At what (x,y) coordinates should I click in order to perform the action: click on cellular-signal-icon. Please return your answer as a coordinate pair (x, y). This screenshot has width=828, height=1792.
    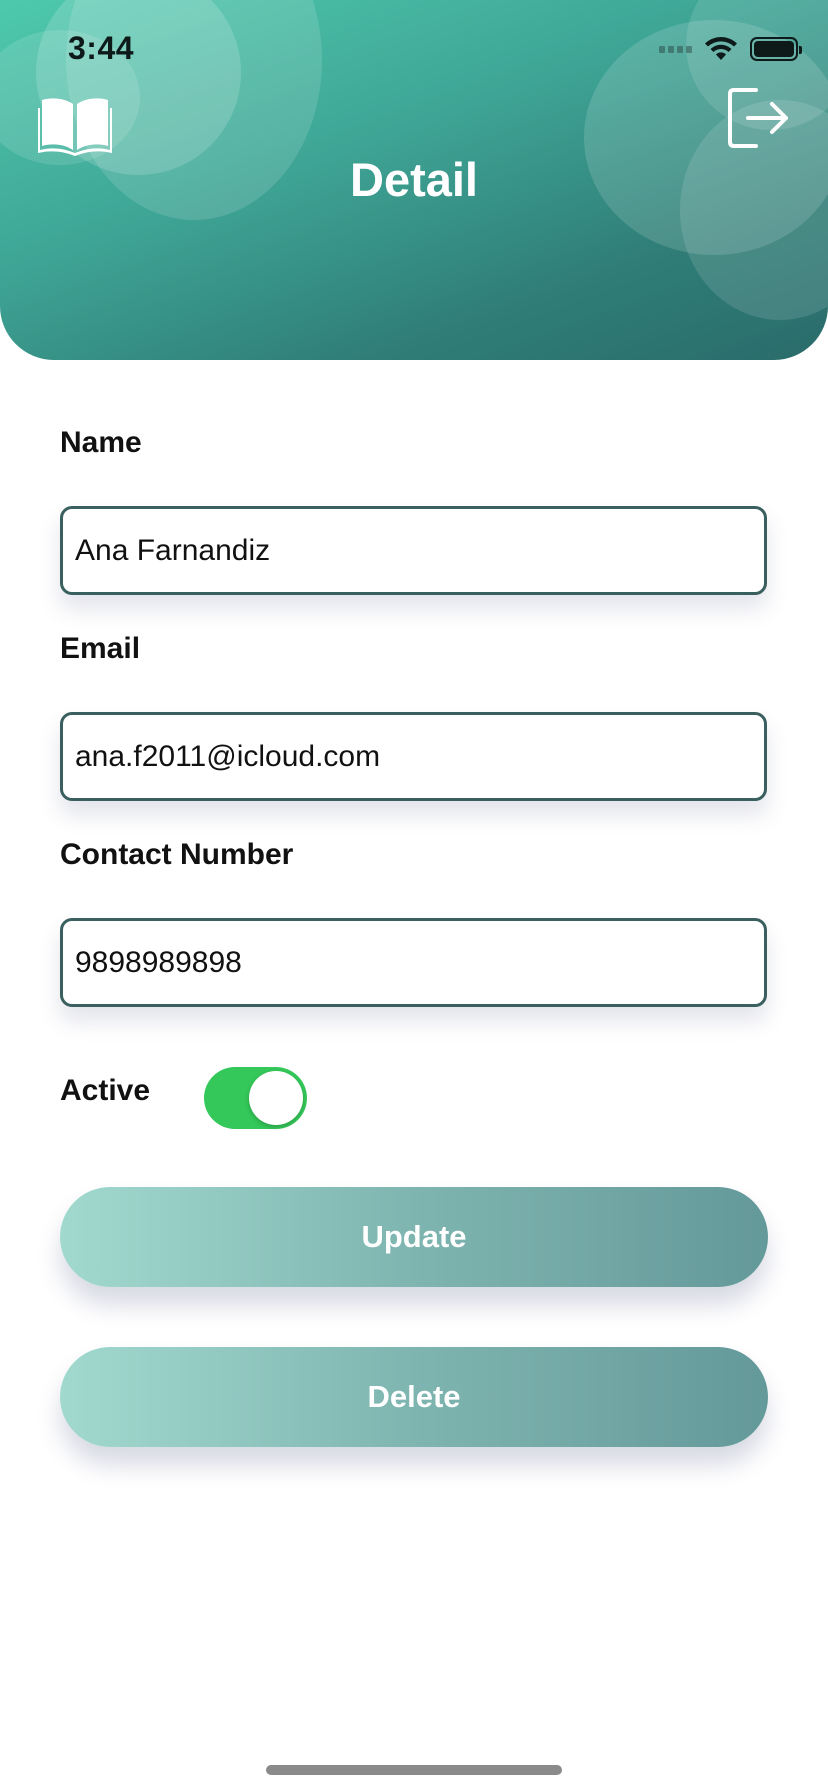
    Looking at the image, I should click on (675, 49).